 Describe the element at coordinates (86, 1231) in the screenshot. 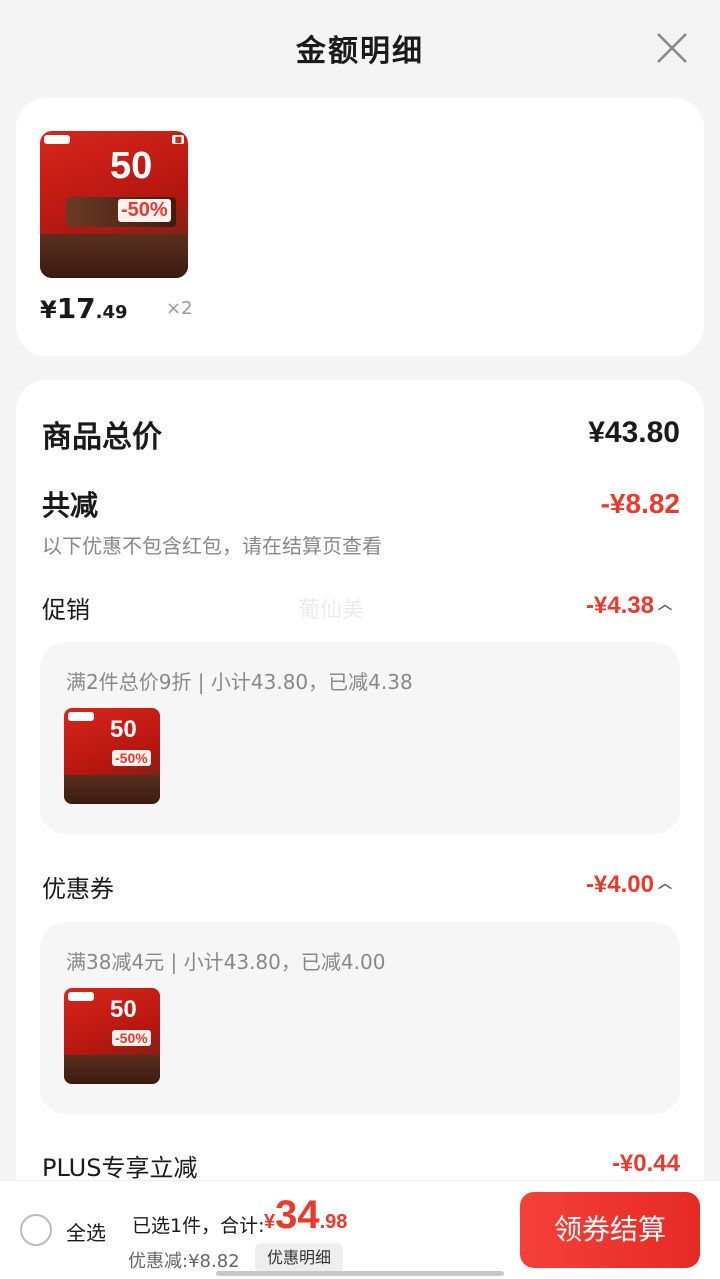

I see `select-all-label: 全选` at that location.